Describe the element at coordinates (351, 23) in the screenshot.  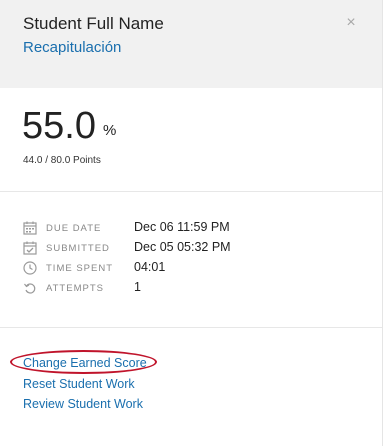
I see `close-icon: ×` at that location.